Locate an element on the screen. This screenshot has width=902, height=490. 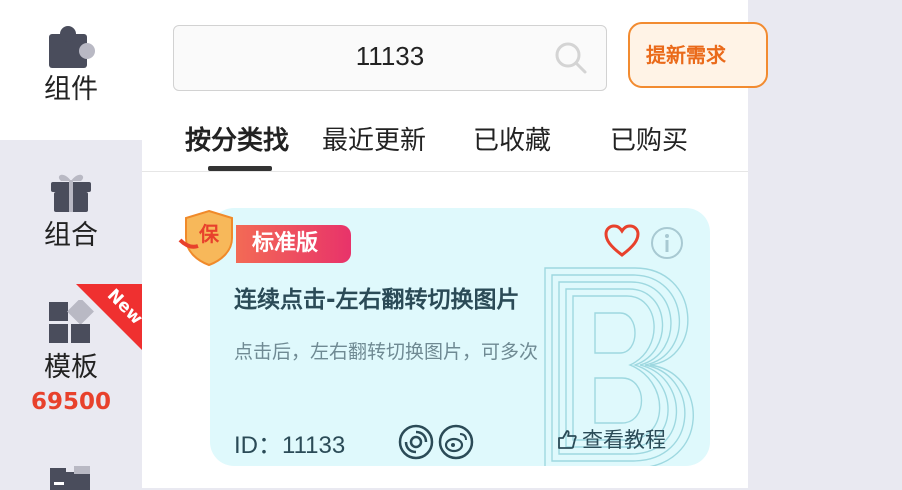
card-id: ID：11133 is located at coordinates (290, 445).